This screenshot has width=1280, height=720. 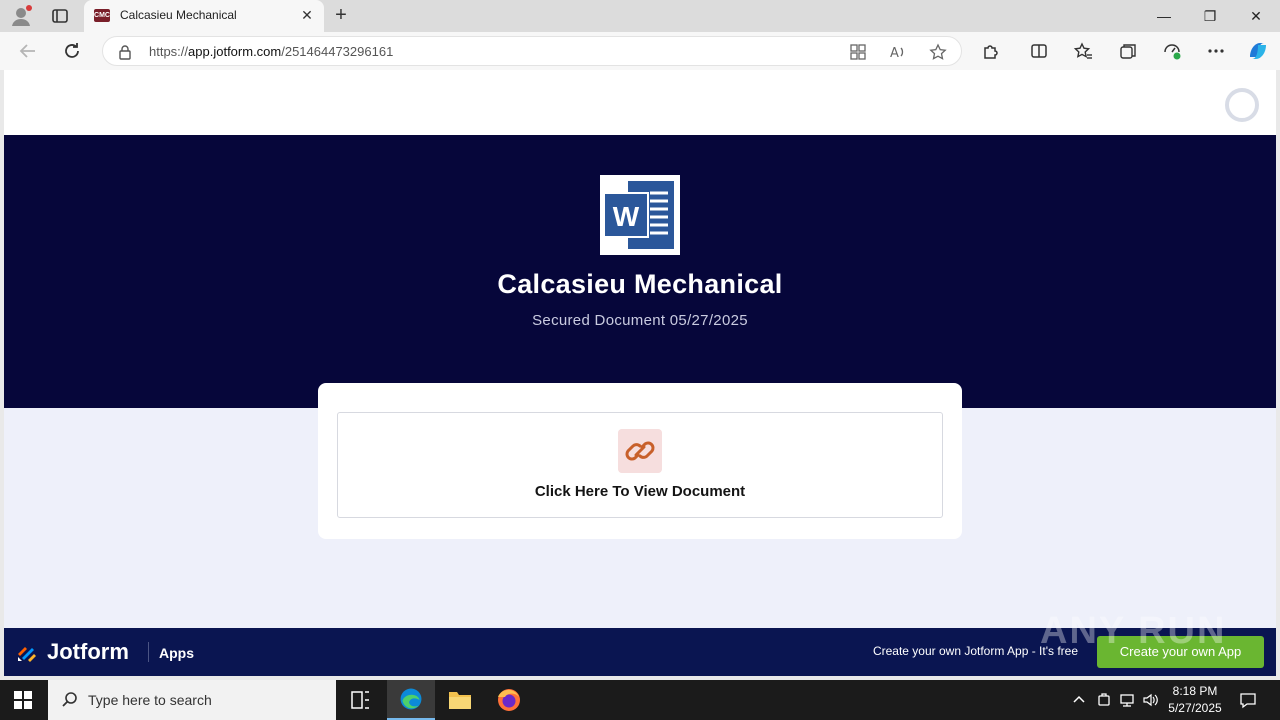 What do you see at coordinates (1039, 51) in the screenshot?
I see `split-screen-icon` at bounding box center [1039, 51].